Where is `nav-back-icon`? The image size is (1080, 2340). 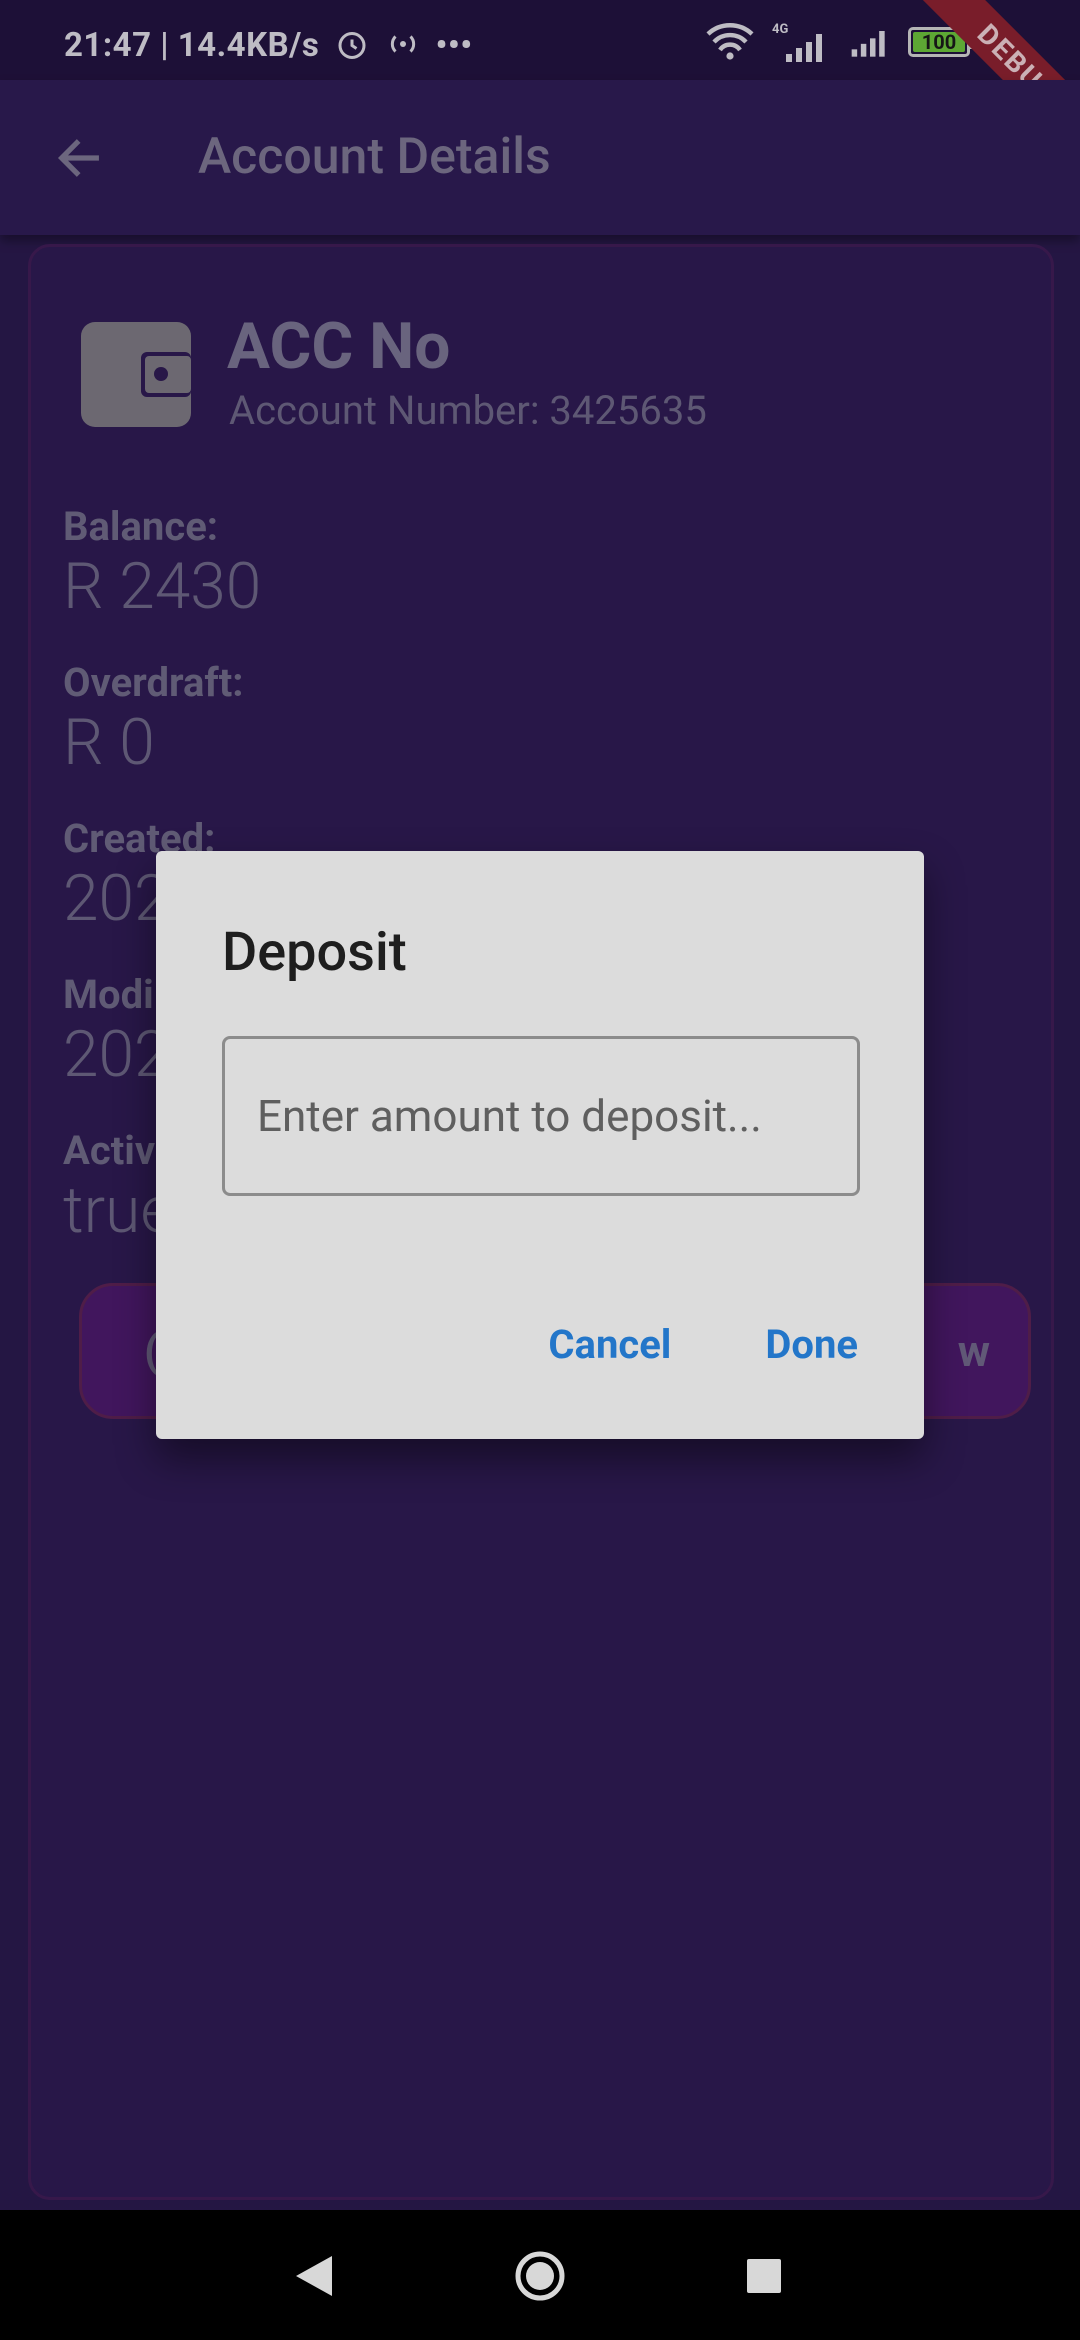
nav-back-icon is located at coordinates (316, 2276).